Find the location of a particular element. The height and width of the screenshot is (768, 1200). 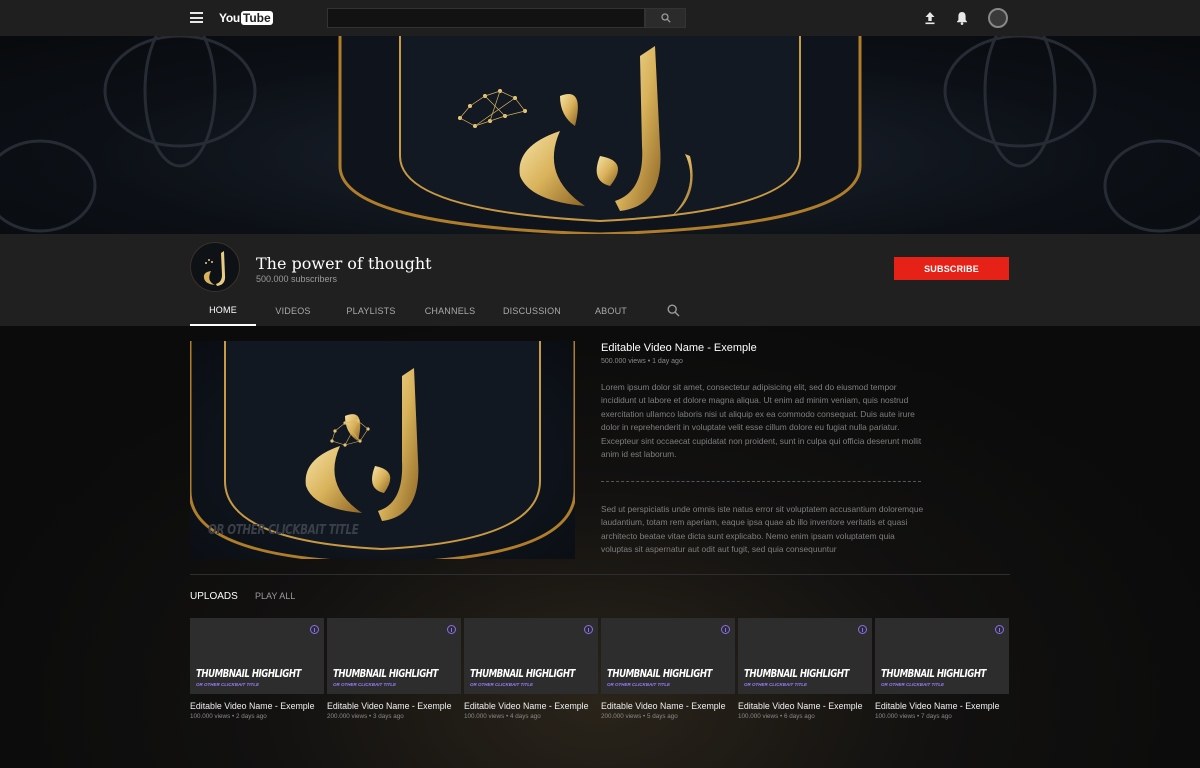

featured-video-thumbnail: OR OTHER CLICKBAIT TITLE is located at coordinates (382, 450).